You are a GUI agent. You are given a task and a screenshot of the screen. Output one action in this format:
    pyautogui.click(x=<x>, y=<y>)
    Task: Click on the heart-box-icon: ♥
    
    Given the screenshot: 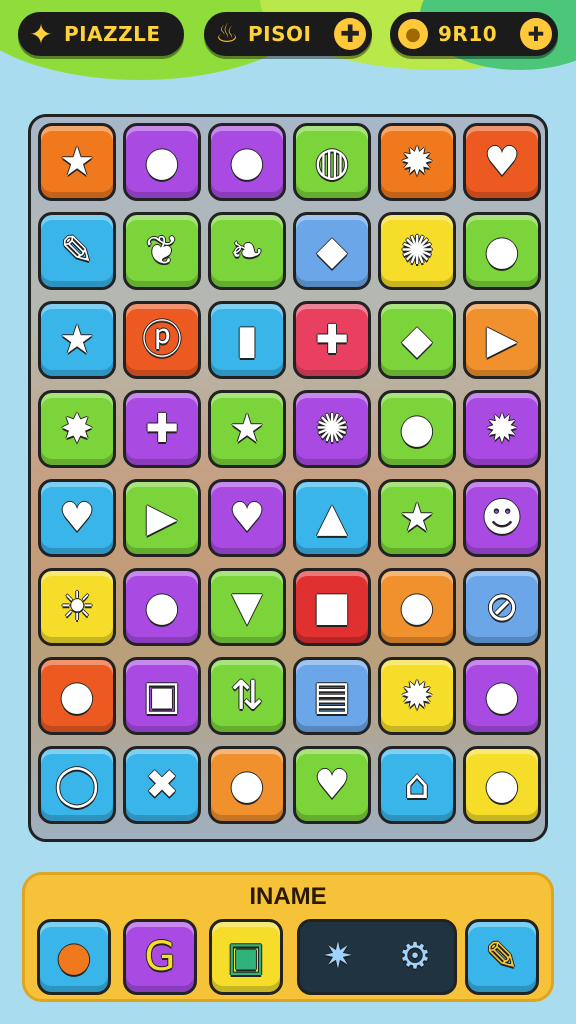 What is the action you would take?
    pyautogui.click(x=502, y=162)
    